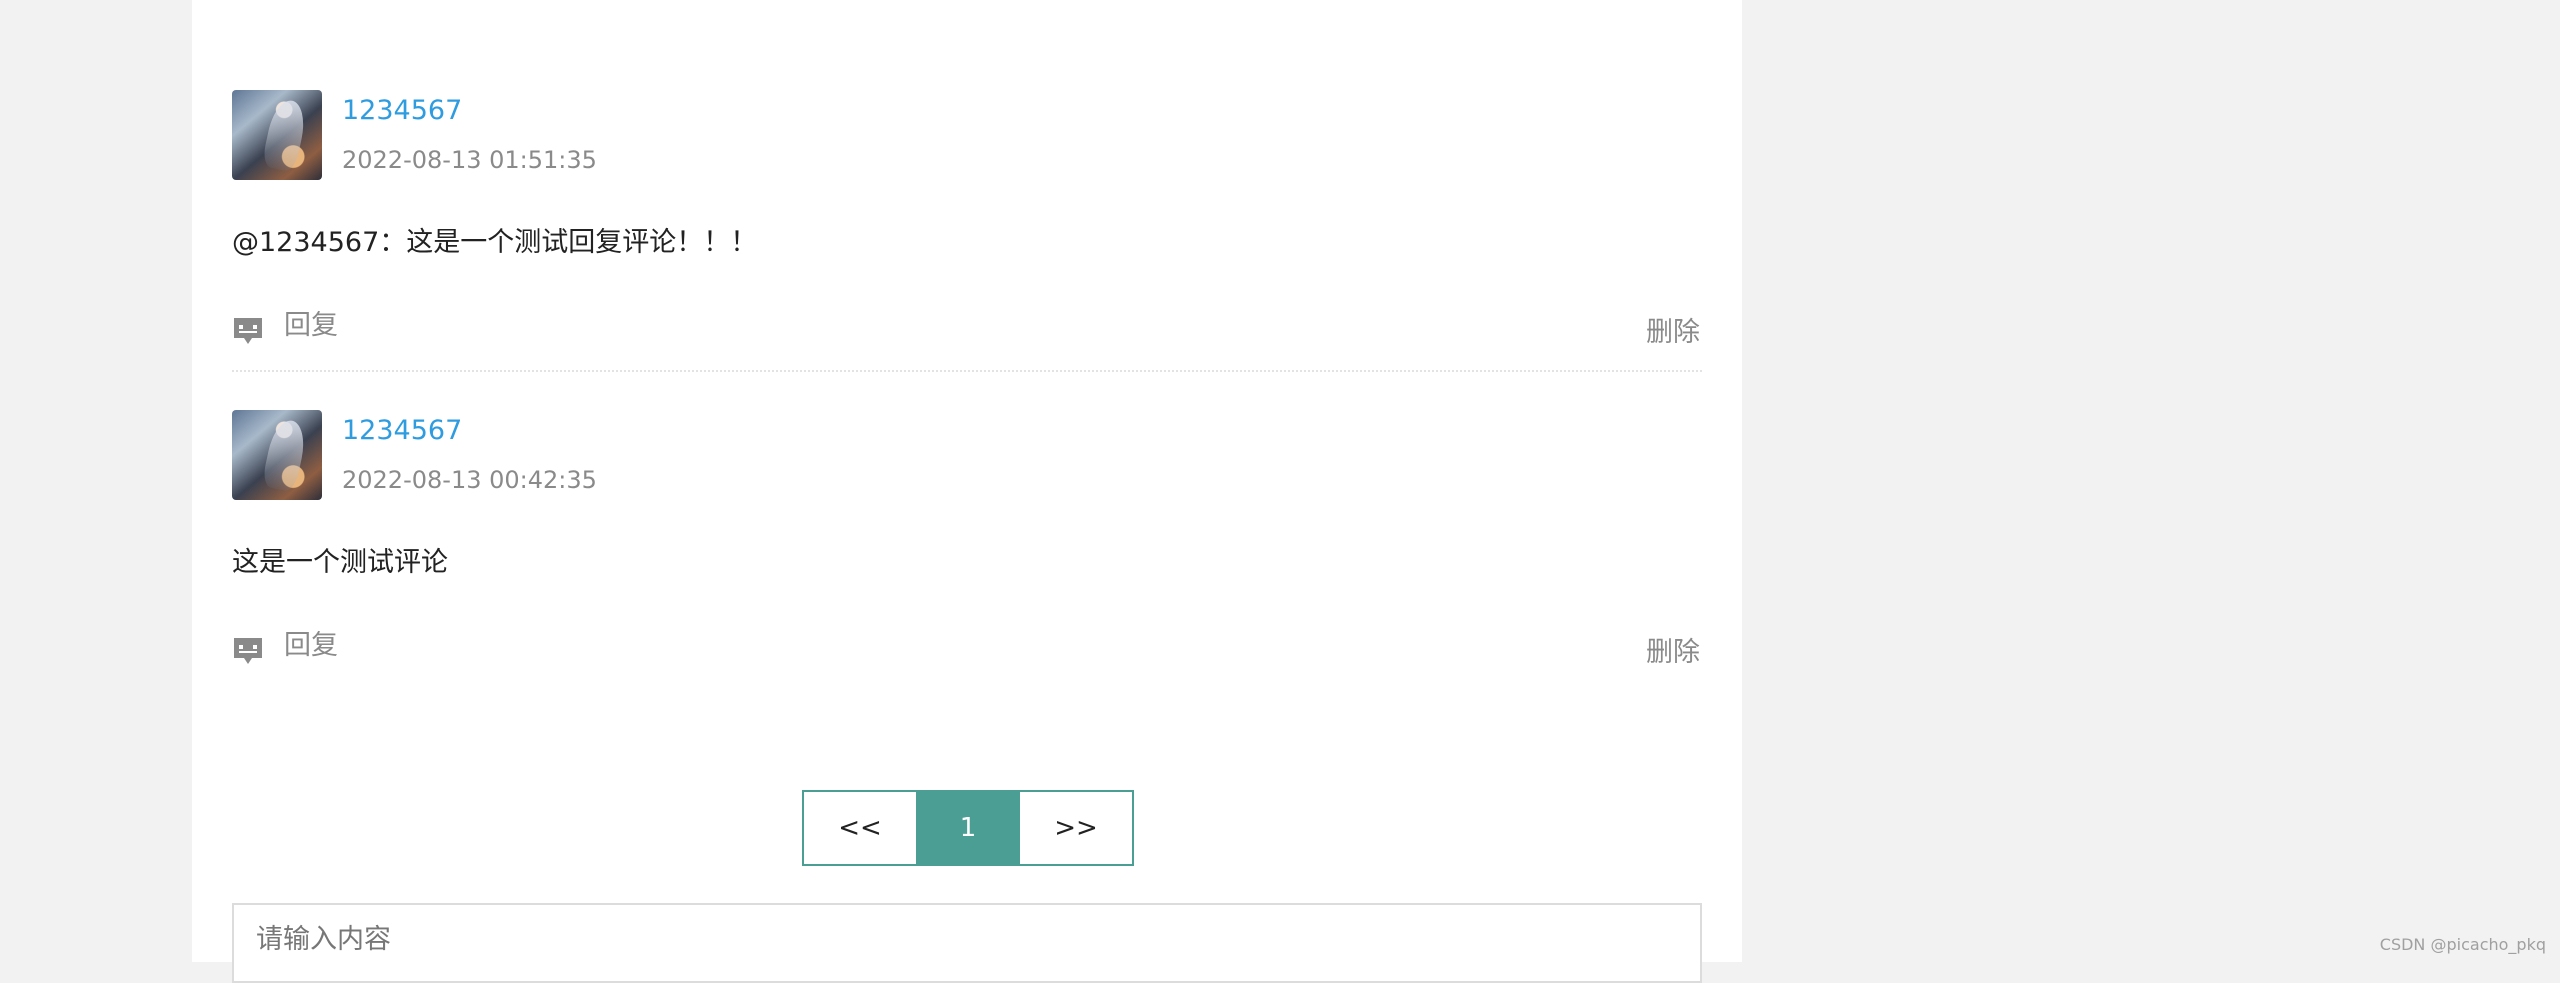 The width and height of the screenshot is (2560, 983). Describe the element at coordinates (340, 562) in the screenshot. I see `comment-content: 这是一个测试评论` at that location.